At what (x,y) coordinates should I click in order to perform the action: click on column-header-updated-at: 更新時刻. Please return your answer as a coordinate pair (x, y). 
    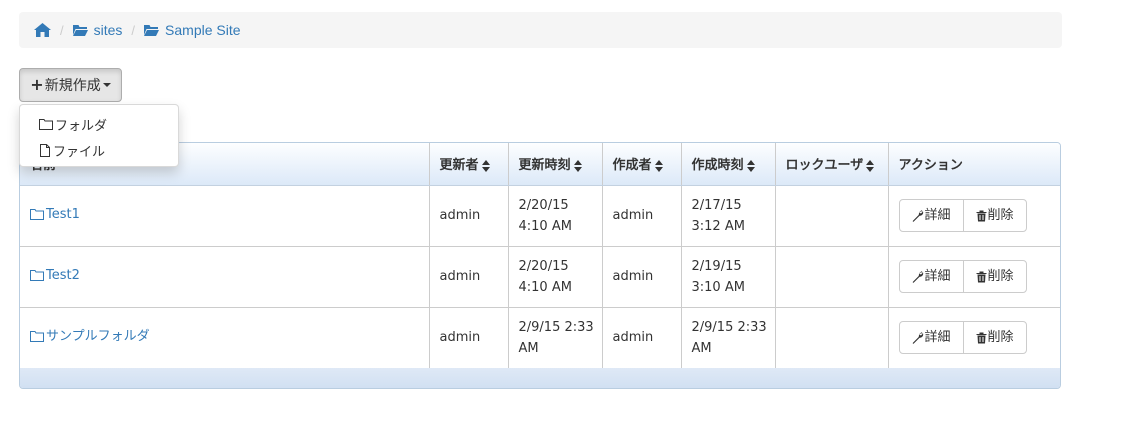
    Looking at the image, I should click on (555, 164).